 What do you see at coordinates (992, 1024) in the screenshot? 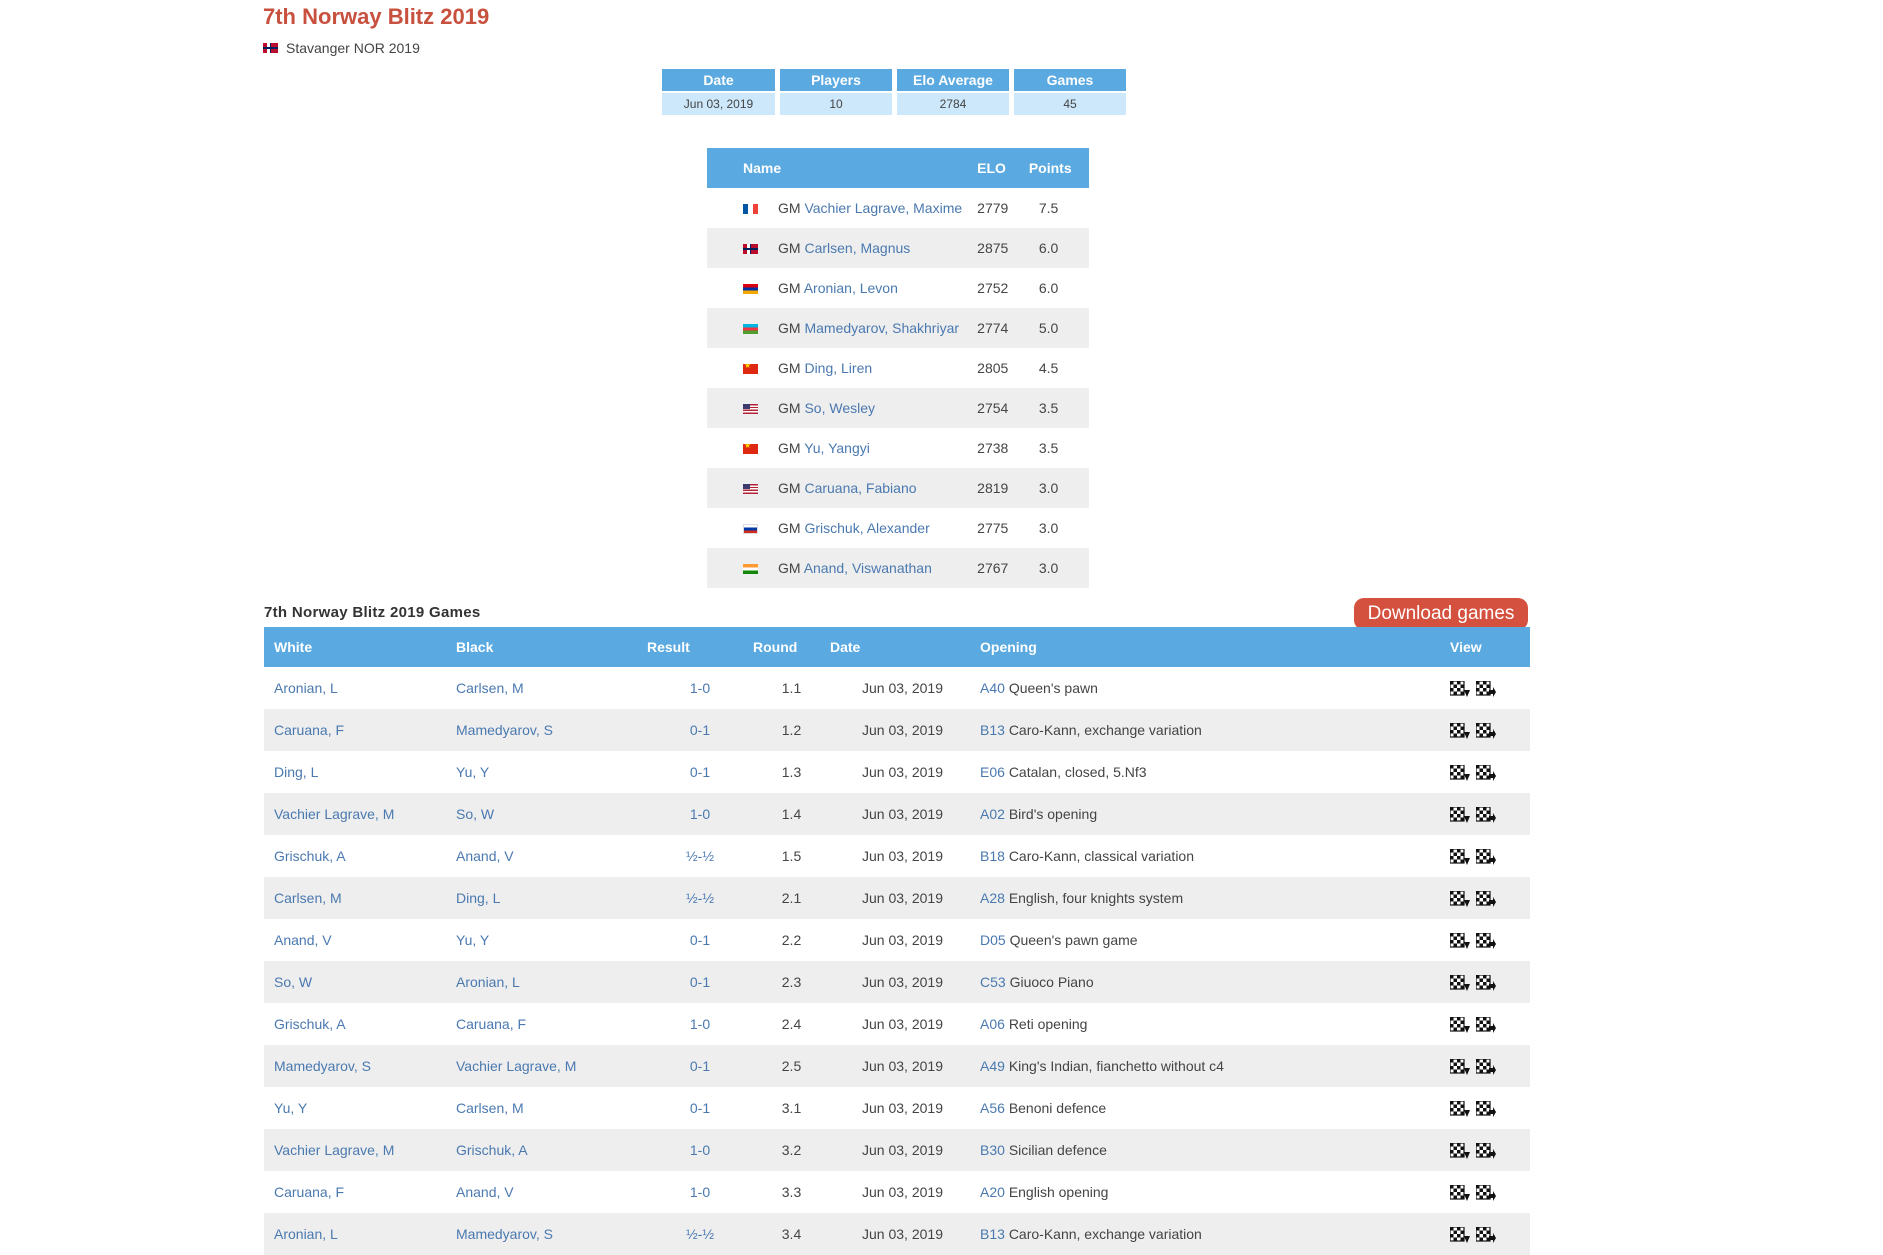
I see `game-eco-link: A06` at bounding box center [992, 1024].